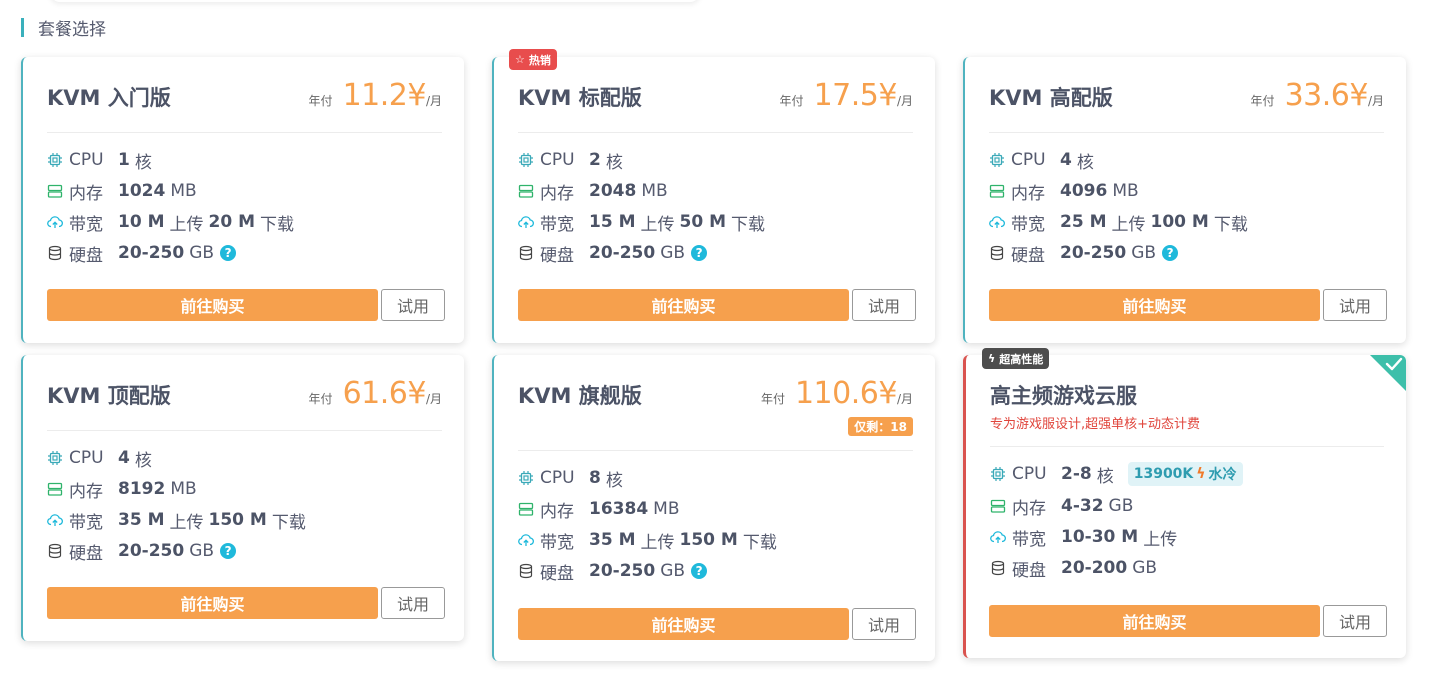  I want to click on cpu-cooling: 水冷, so click(1222, 475).